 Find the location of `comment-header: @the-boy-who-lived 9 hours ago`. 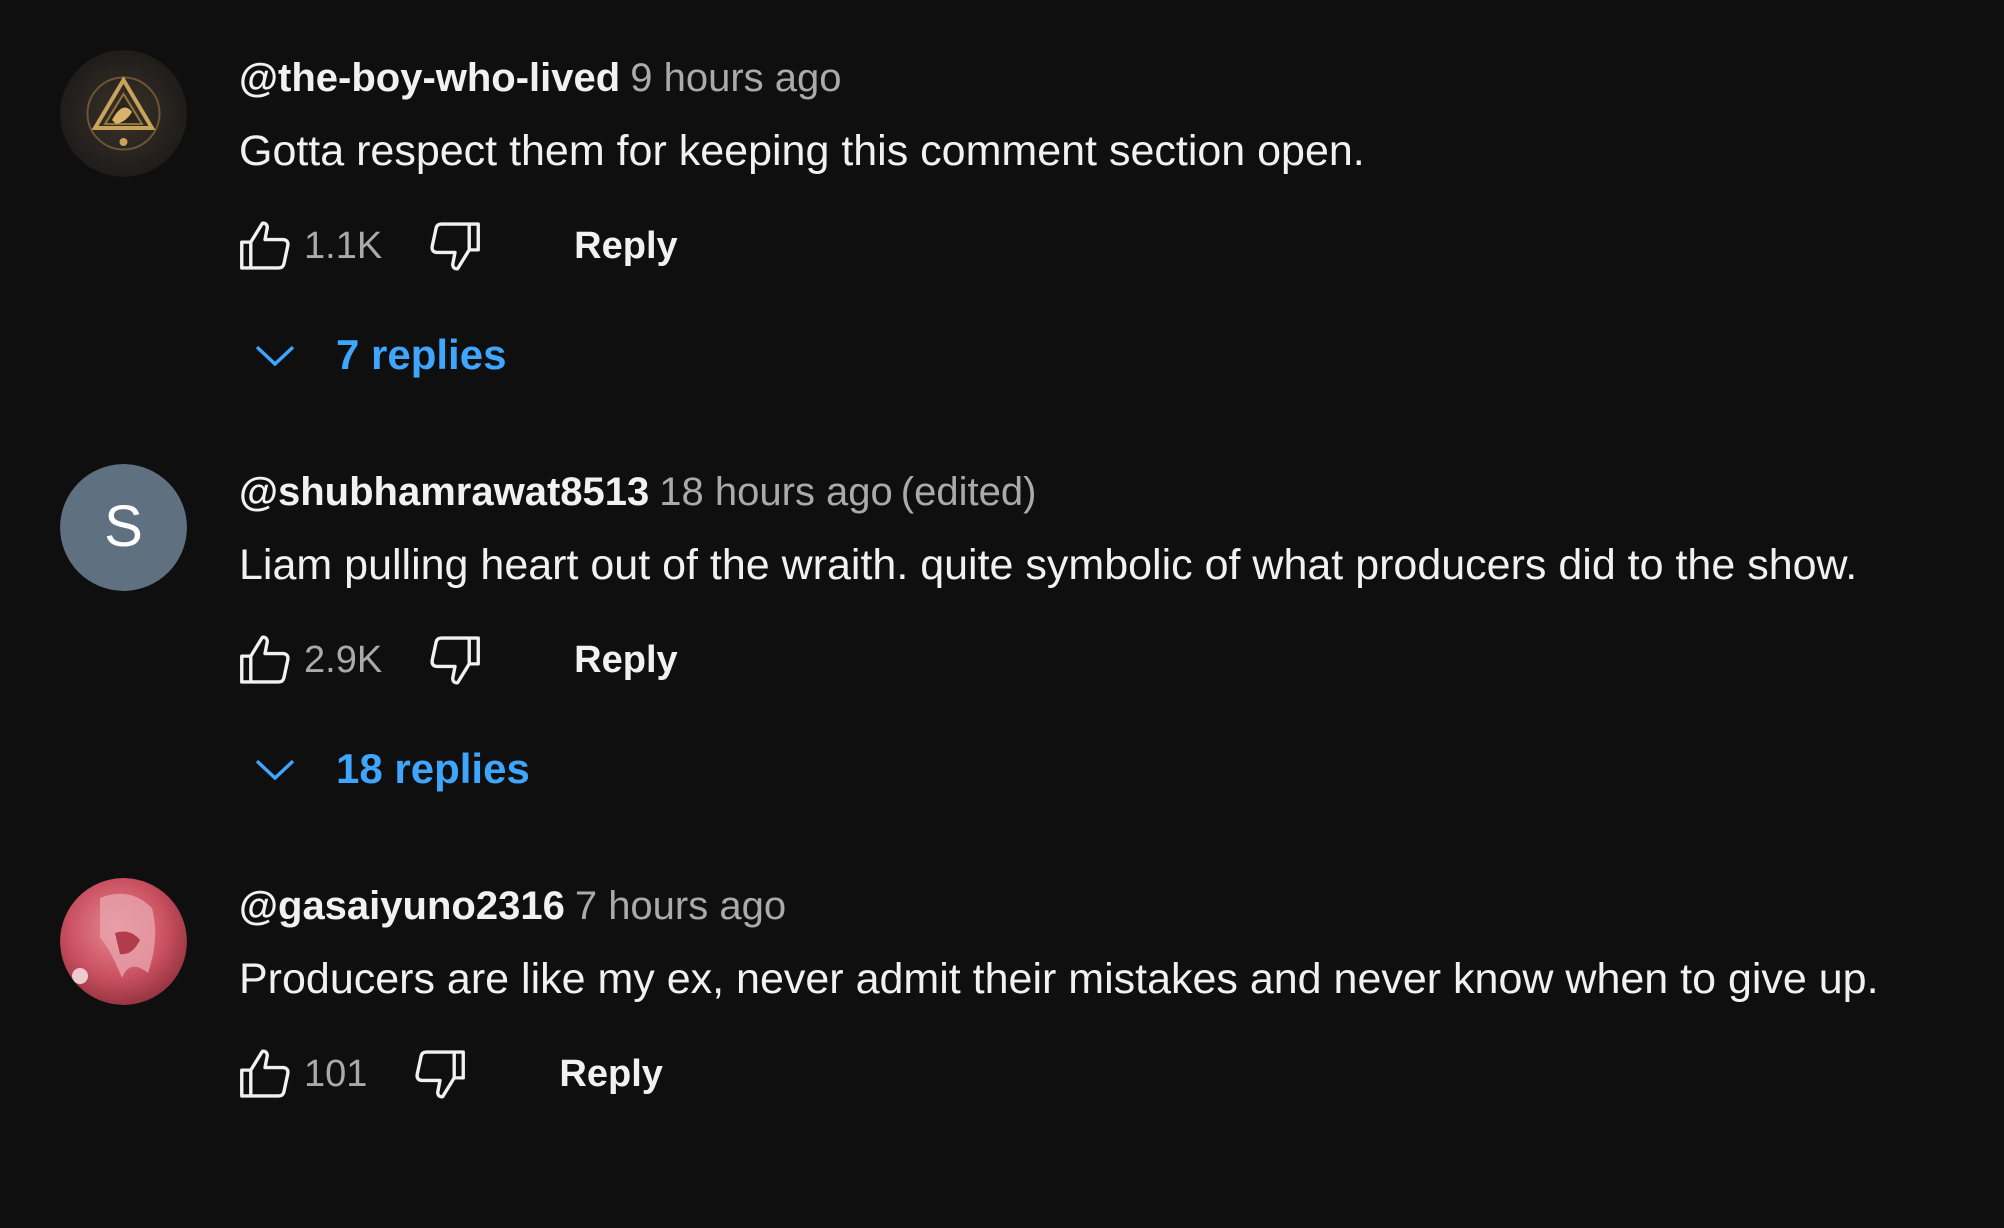

comment-header: @the-boy-who-lived 9 hours ago is located at coordinates (544, 78).